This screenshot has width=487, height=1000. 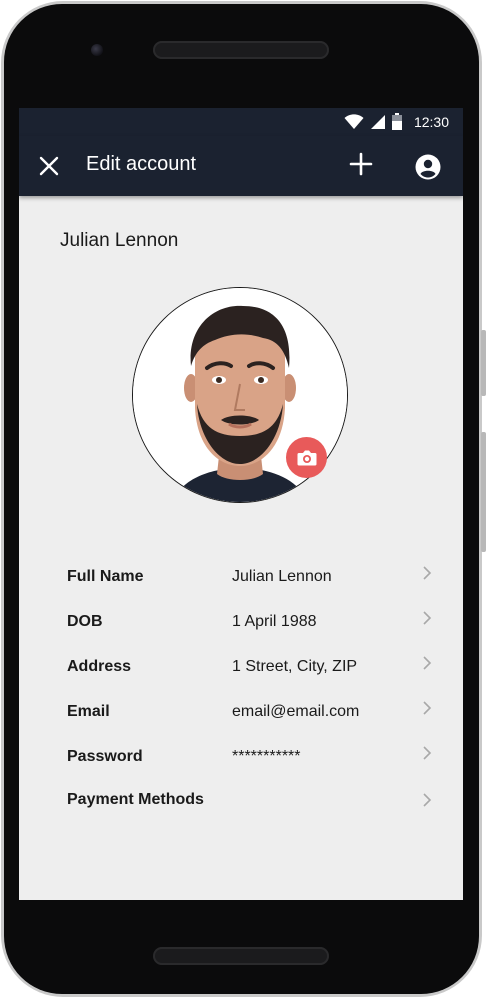 I want to click on status-bar: 12:30, so click(x=241, y=122).